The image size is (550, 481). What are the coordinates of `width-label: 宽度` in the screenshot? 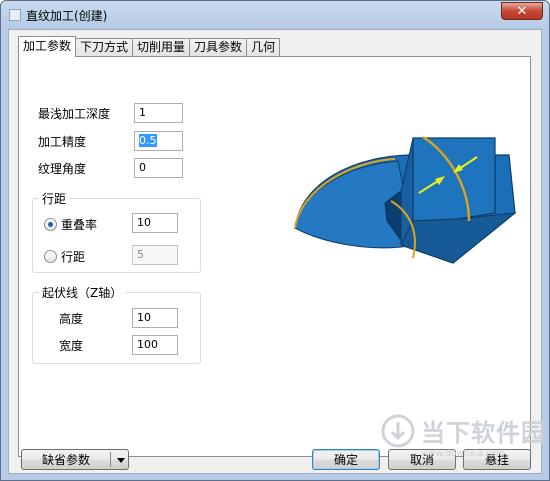 It's located at (71, 346).